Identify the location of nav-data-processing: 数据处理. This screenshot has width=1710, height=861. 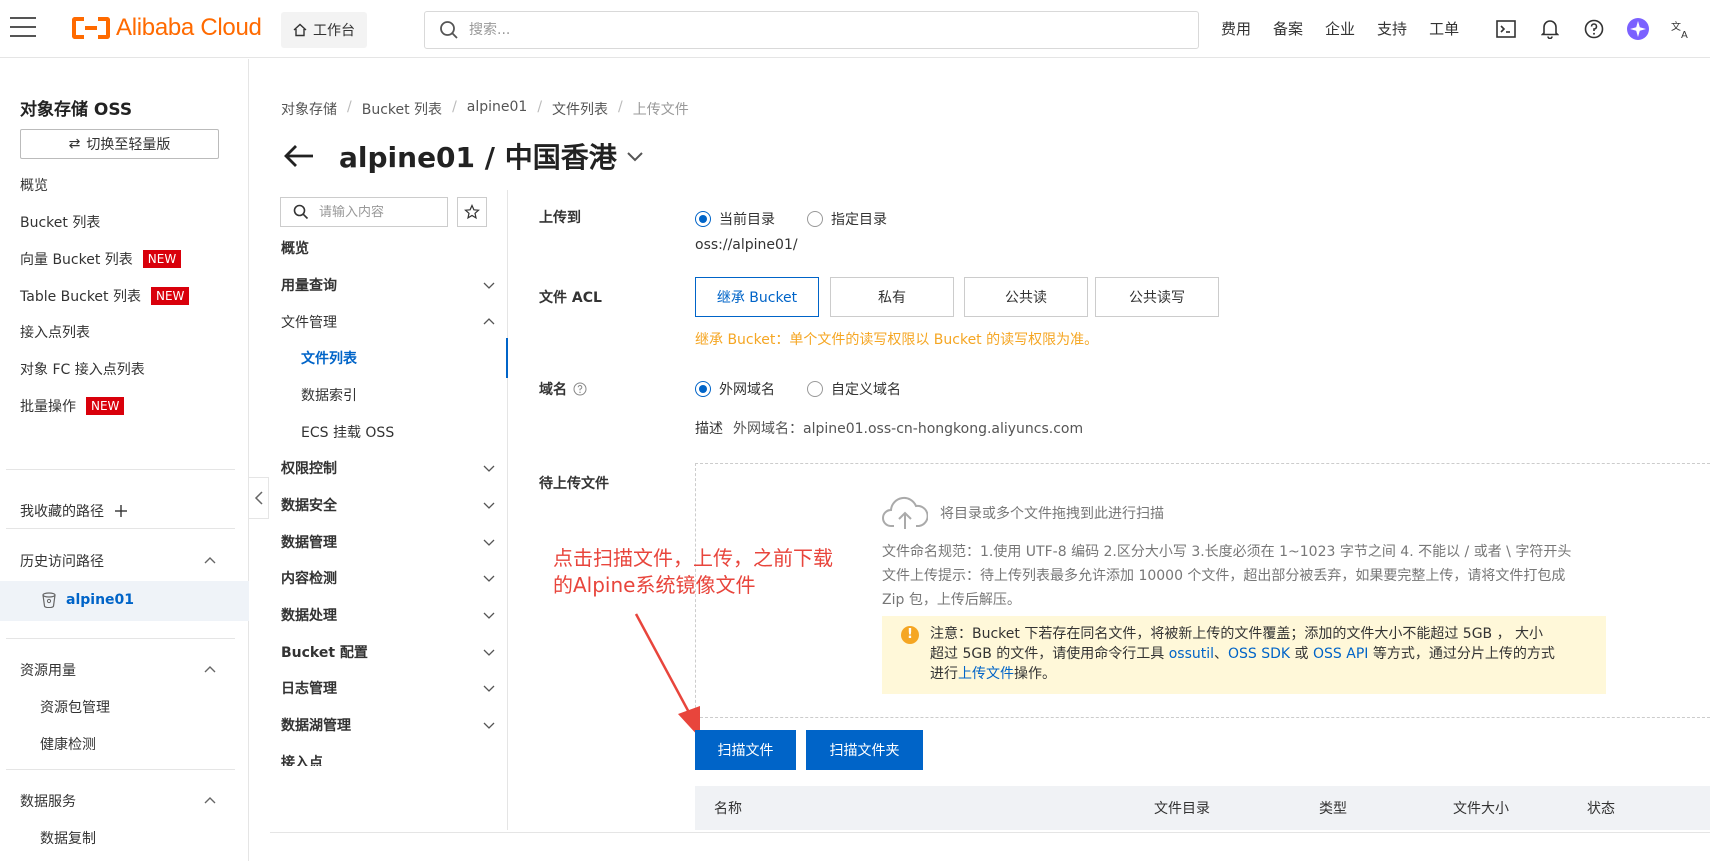
(309, 615).